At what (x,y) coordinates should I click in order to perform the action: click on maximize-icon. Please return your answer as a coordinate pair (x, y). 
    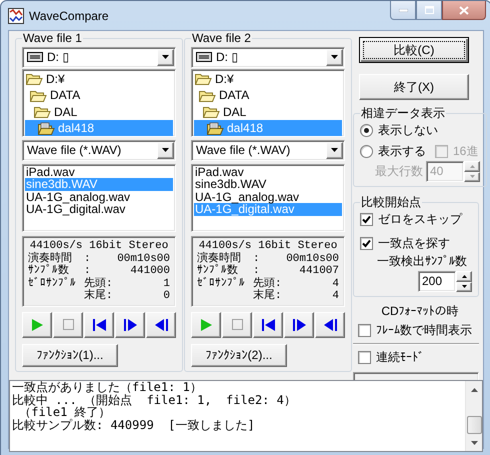
    Looking at the image, I should click on (429, 10).